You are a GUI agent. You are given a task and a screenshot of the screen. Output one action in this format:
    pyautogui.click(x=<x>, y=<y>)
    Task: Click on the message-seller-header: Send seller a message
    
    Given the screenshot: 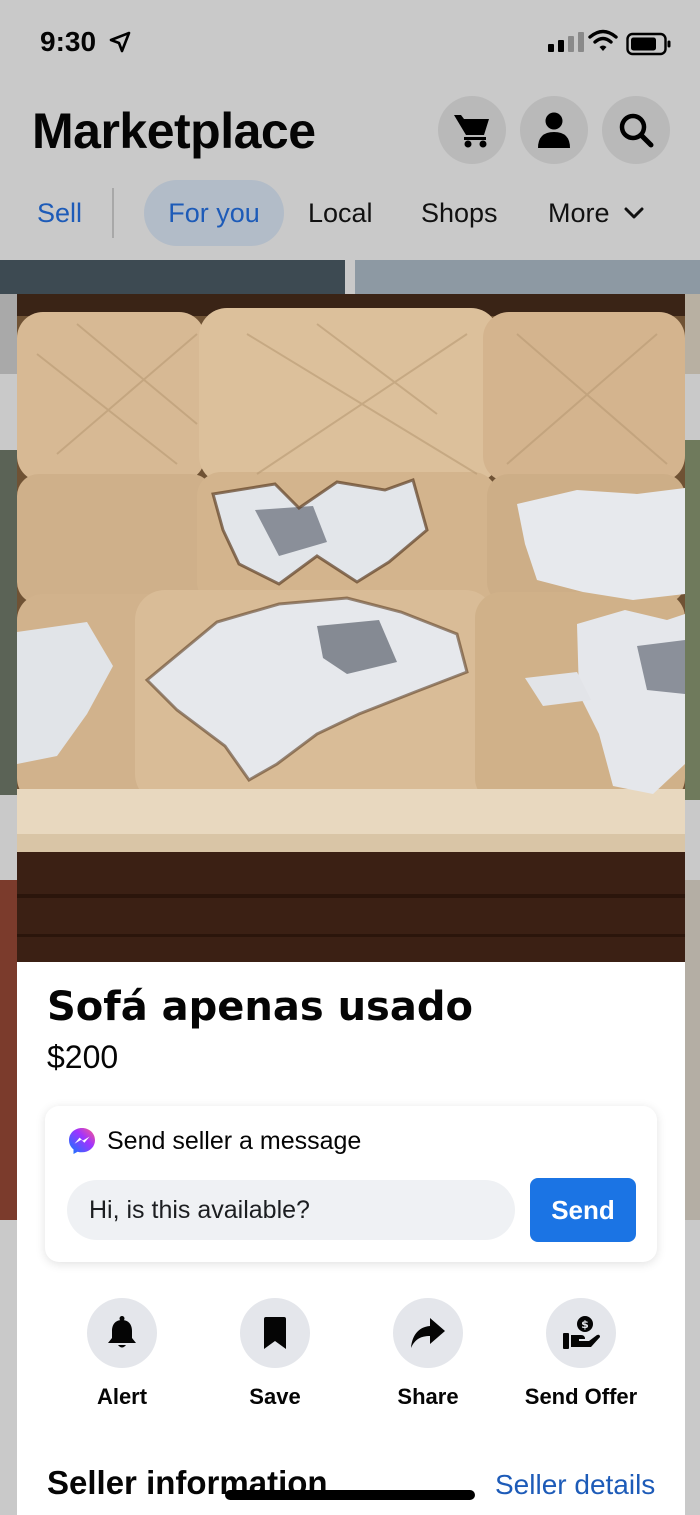 What is the action you would take?
    pyautogui.click(x=214, y=1141)
    